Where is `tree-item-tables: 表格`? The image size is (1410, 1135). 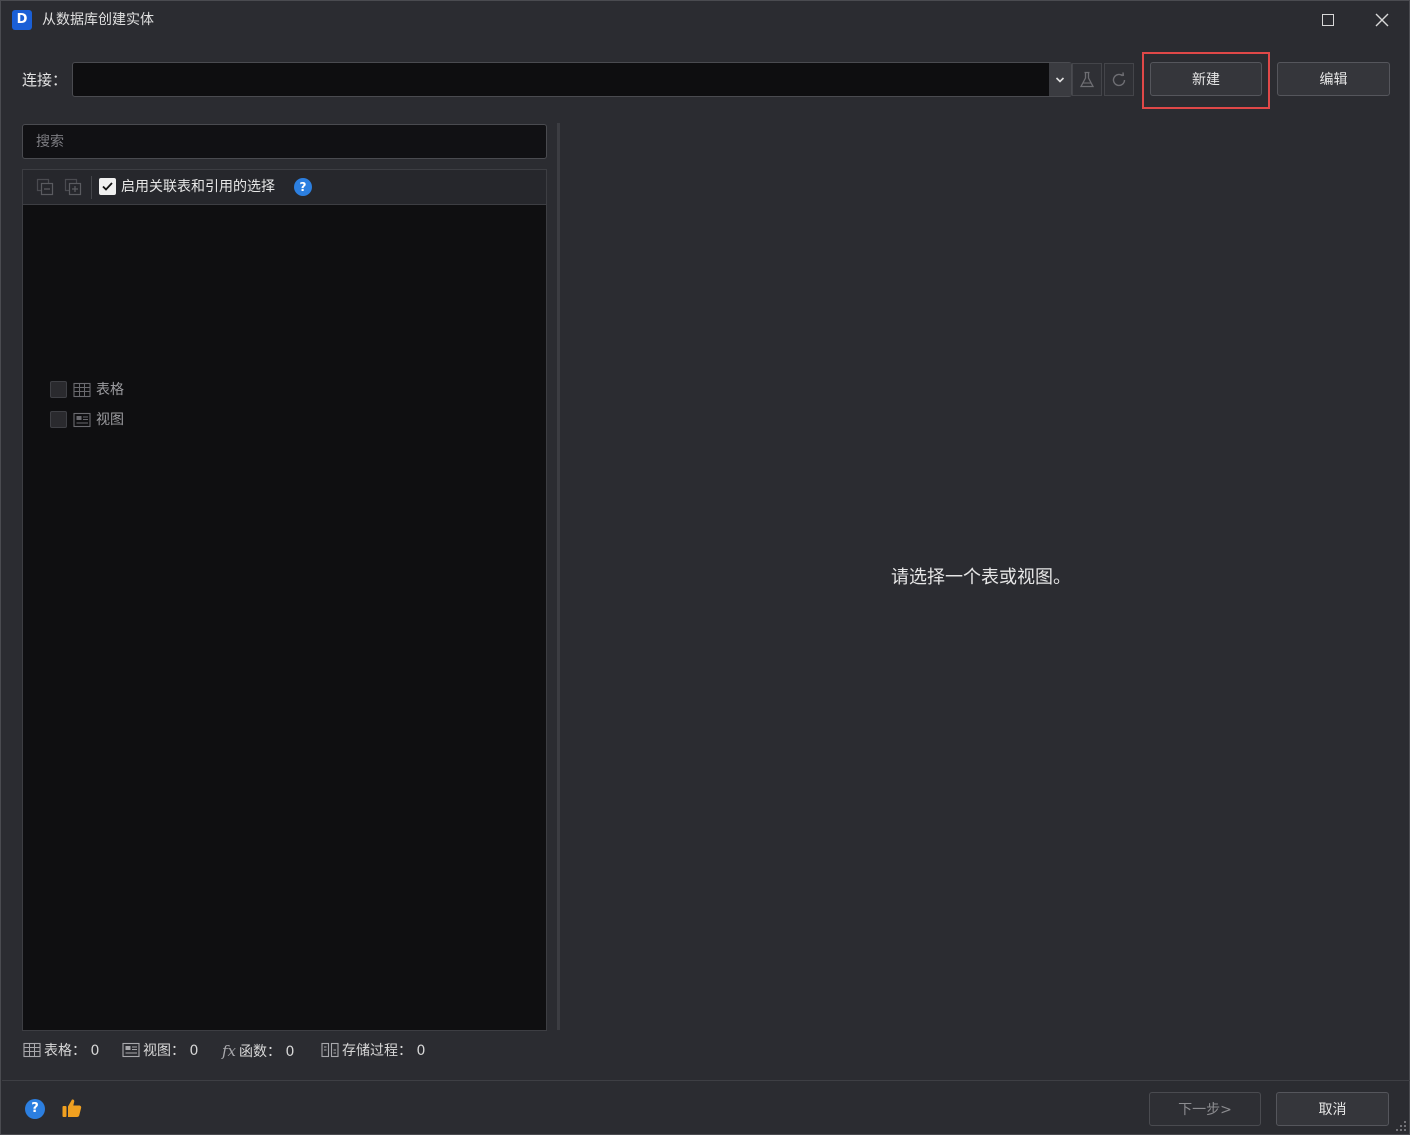
tree-item-tables: 表格 is located at coordinates (200, 390).